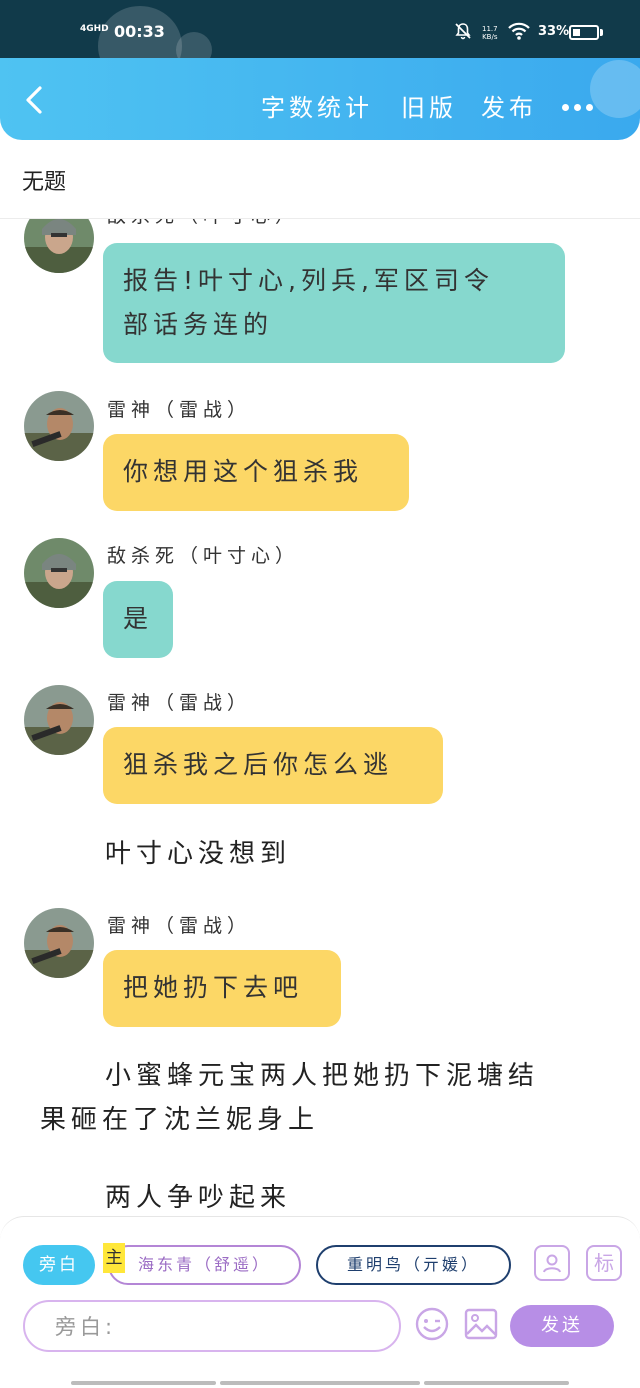 This screenshot has height=1388, width=640. Describe the element at coordinates (334, 303) in the screenshot. I see `dialogue-bubble: 报告!叶寸心,列兵,军区司令 部话务连的` at that location.